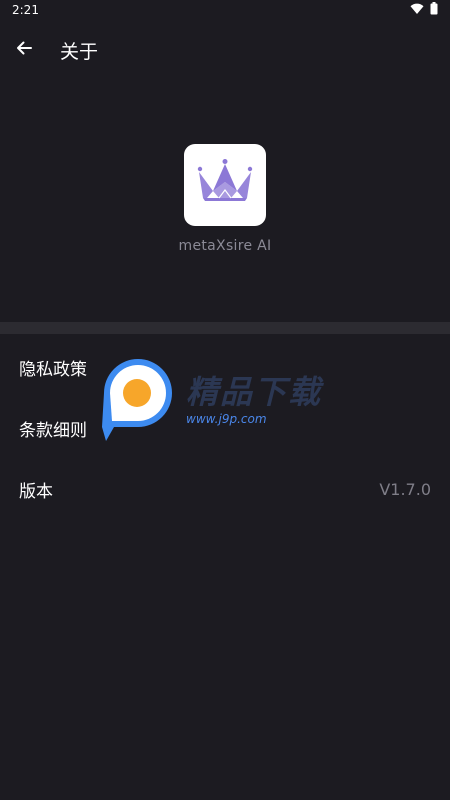 This screenshot has height=800, width=450. Describe the element at coordinates (225, 10) in the screenshot. I see `status-bar: 2:21` at that location.